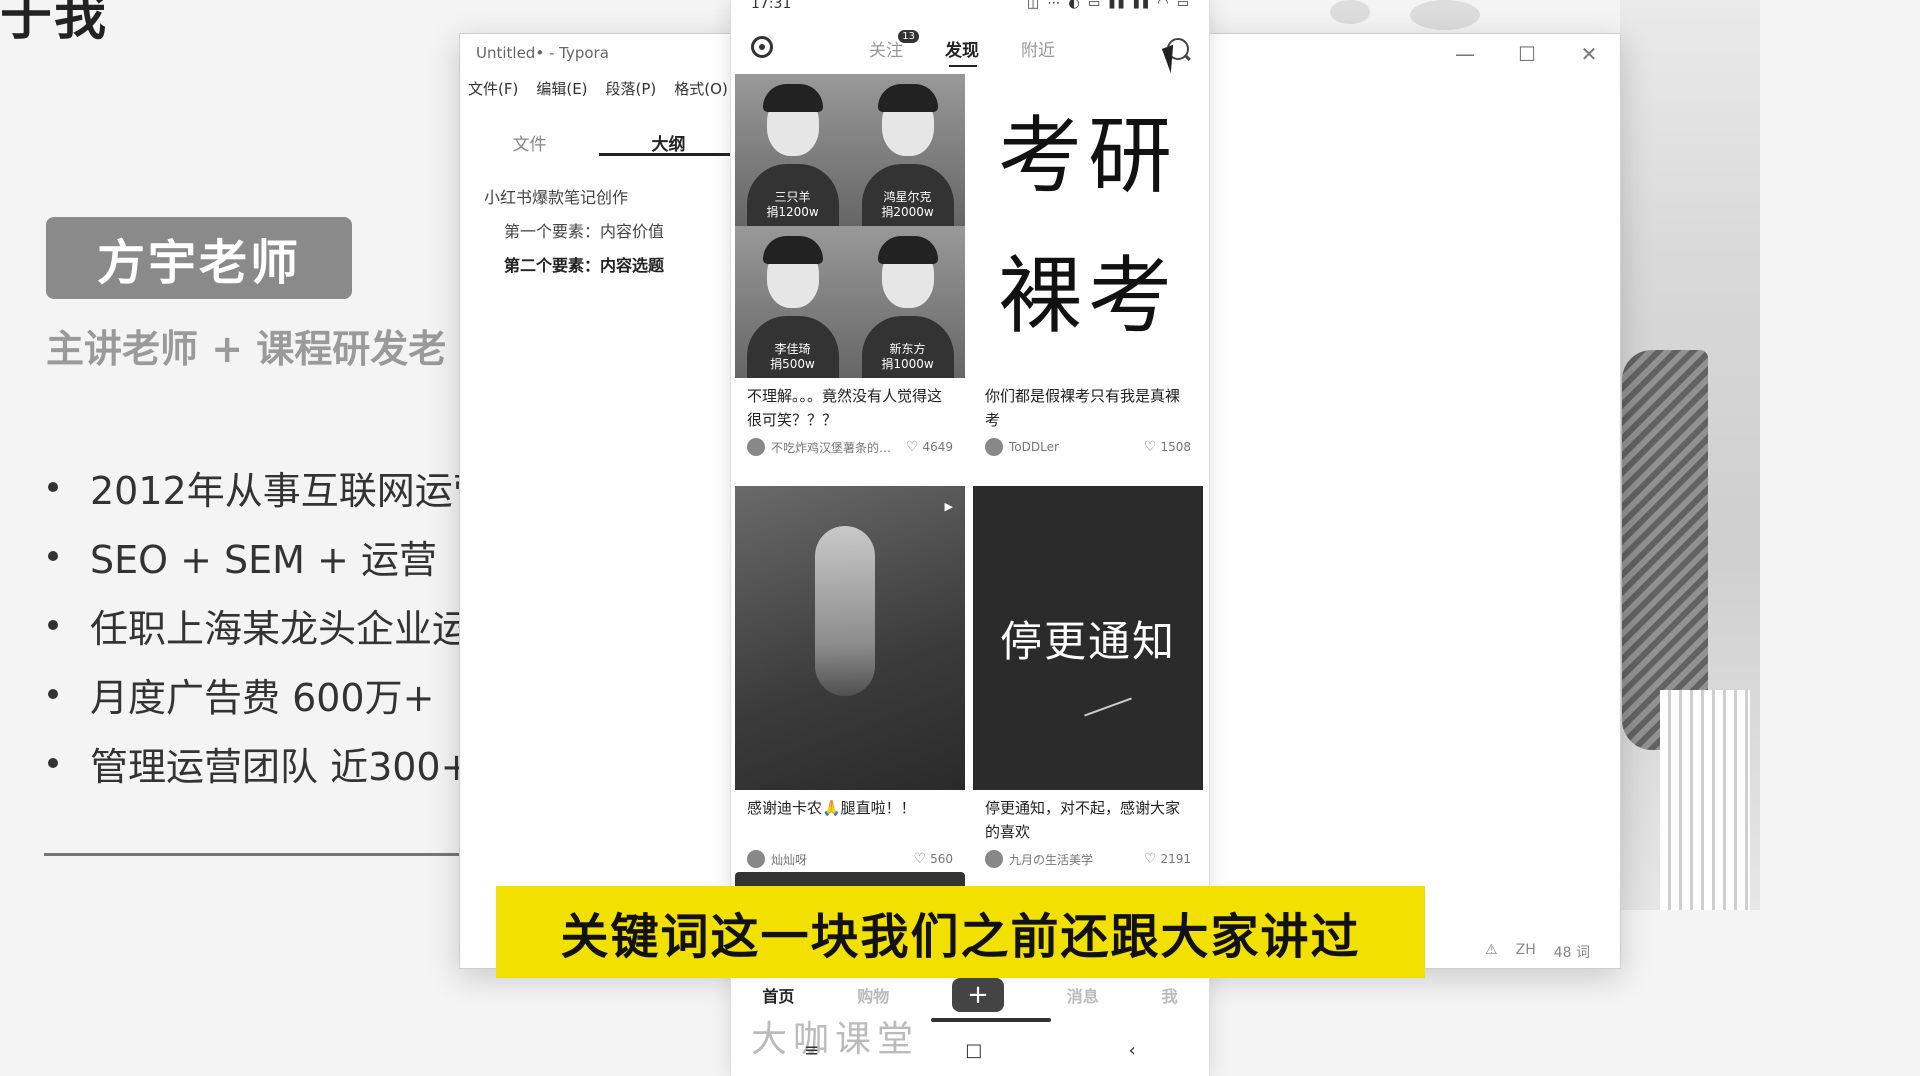 This screenshot has width=1920, height=1076. I want to click on bio-bullet: 任职上海某龙头企业运, so click(268, 632).